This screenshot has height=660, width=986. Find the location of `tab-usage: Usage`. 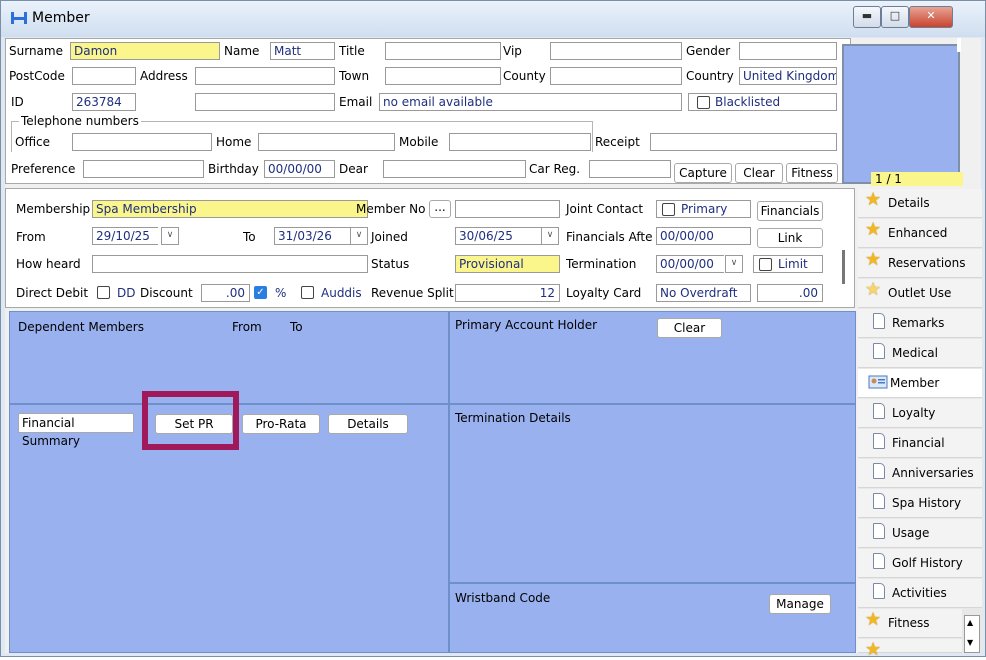

tab-usage: Usage is located at coordinates (920, 533).